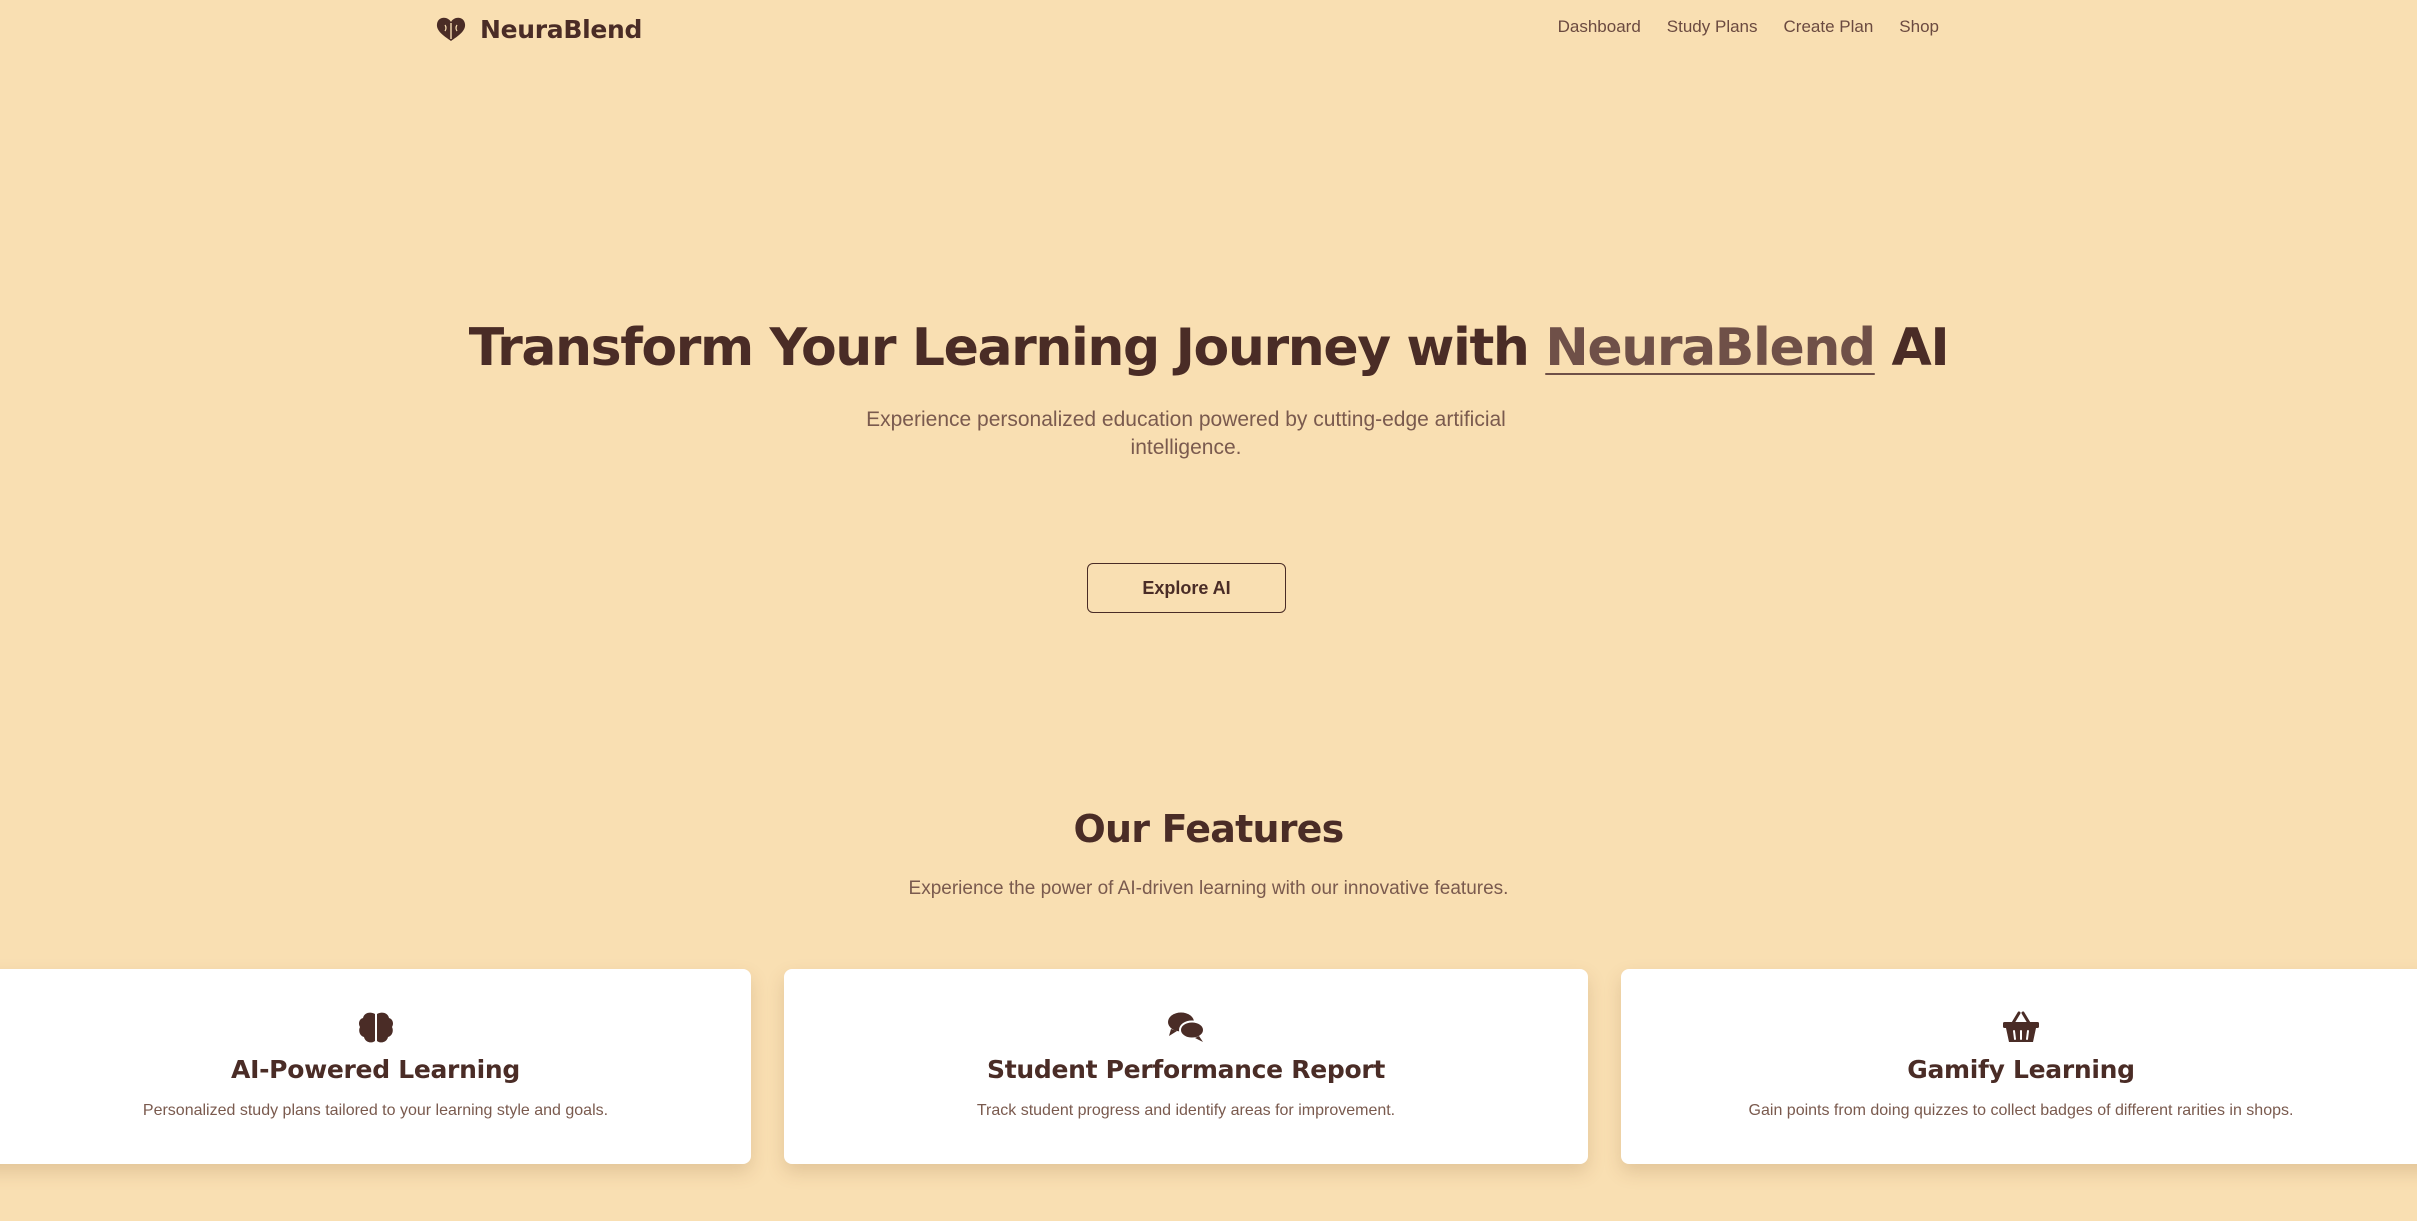 This screenshot has height=1221, width=2417. Describe the element at coordinates (1186, 1027) in the screenshot. I see `comments-icon` at that location.